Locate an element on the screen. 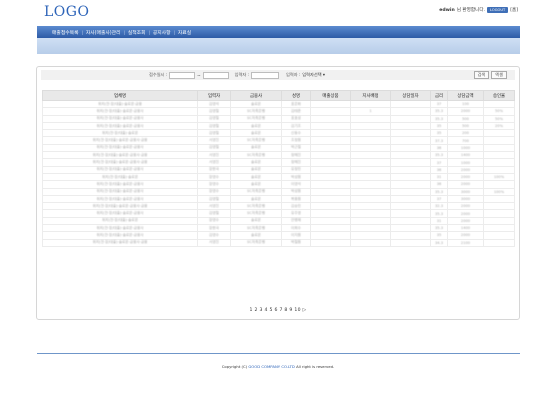  table-row: 위치(전·장/대출)·솔로몬 장영수 솔로몬 박성원 31 2000 100% is located at coordinates (278, 177).